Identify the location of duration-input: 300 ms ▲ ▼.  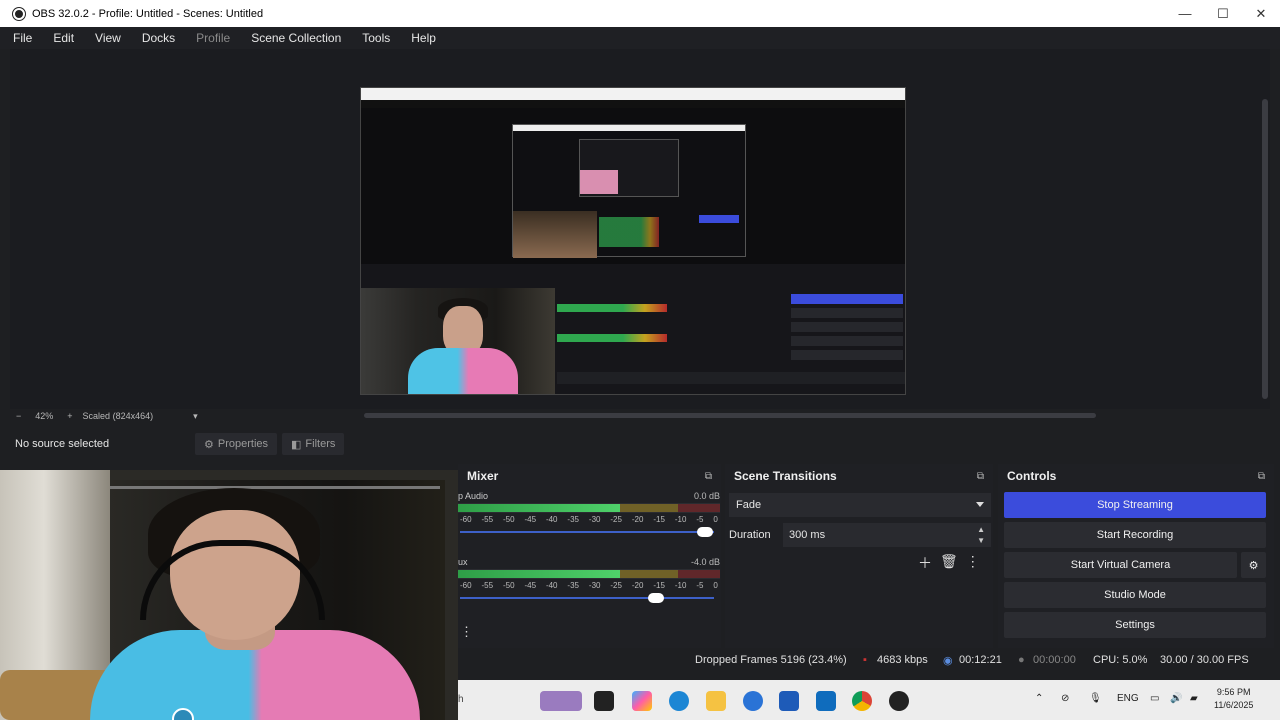
(887, 535).